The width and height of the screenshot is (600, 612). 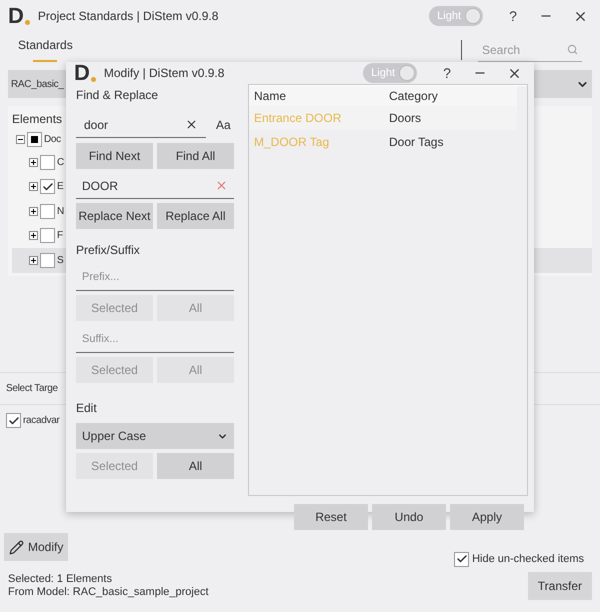 I want to click on tree-item: C, so click(x=60, y=162).